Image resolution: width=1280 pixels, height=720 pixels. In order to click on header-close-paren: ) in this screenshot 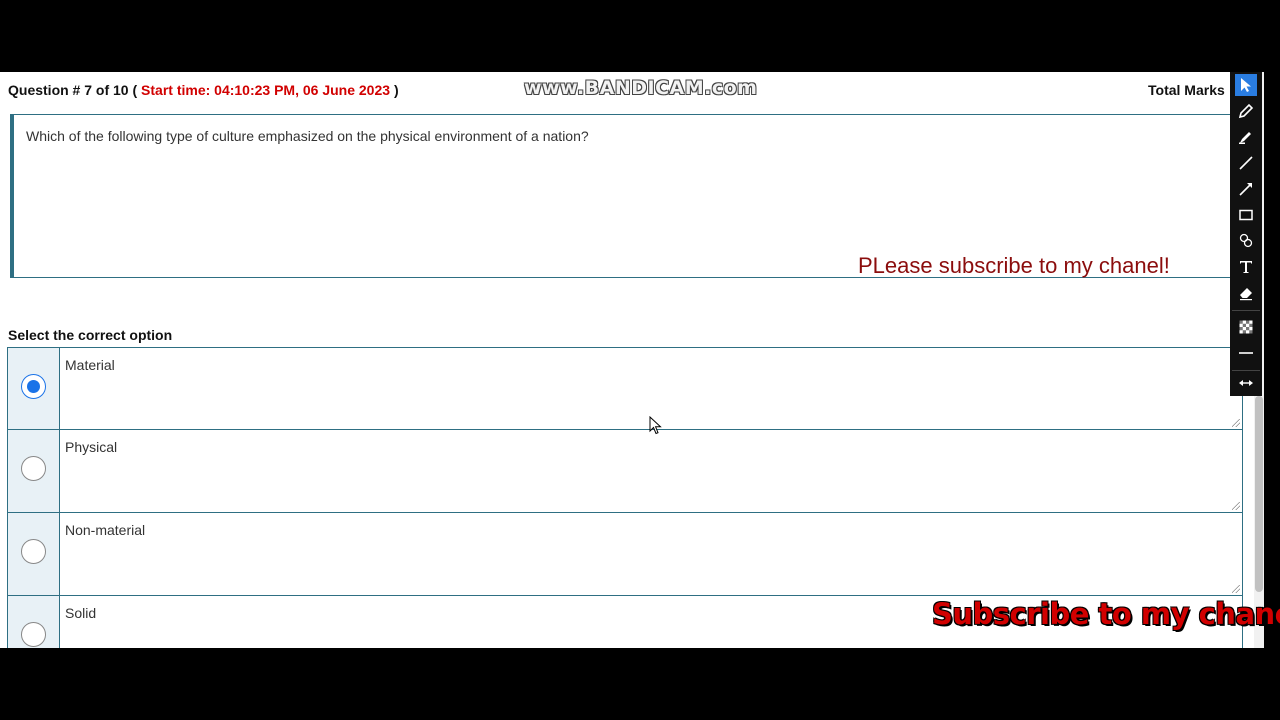, I will do `click(396, 90)`.